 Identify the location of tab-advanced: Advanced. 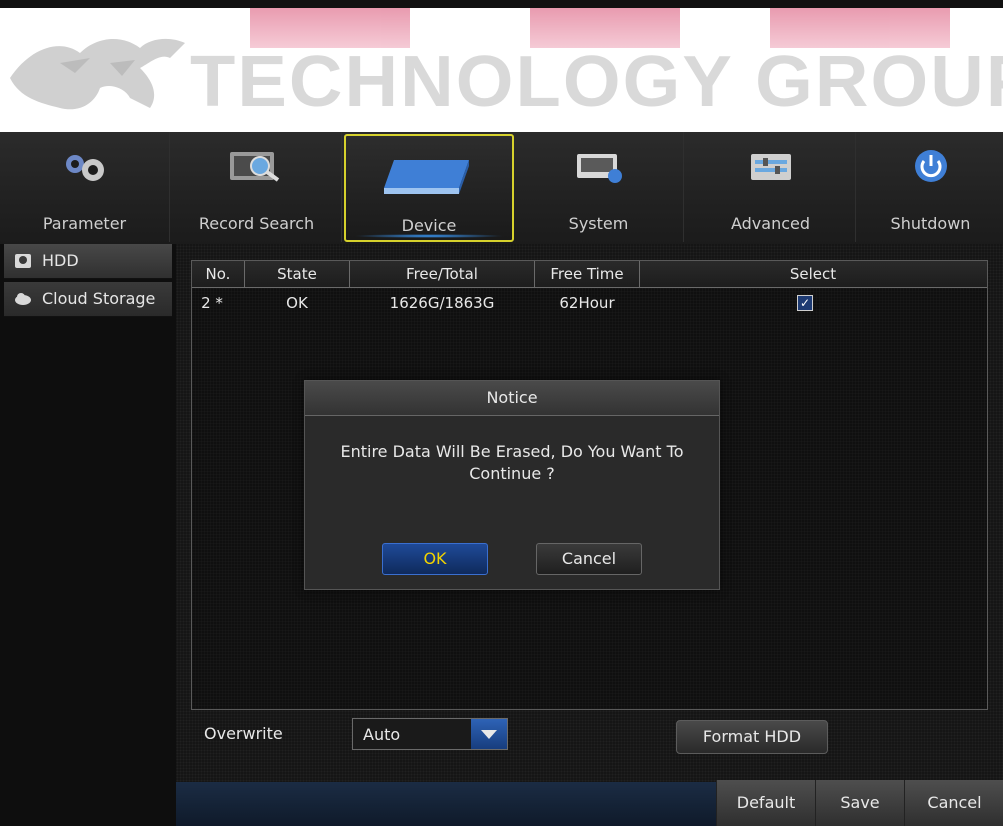
(771, 187).